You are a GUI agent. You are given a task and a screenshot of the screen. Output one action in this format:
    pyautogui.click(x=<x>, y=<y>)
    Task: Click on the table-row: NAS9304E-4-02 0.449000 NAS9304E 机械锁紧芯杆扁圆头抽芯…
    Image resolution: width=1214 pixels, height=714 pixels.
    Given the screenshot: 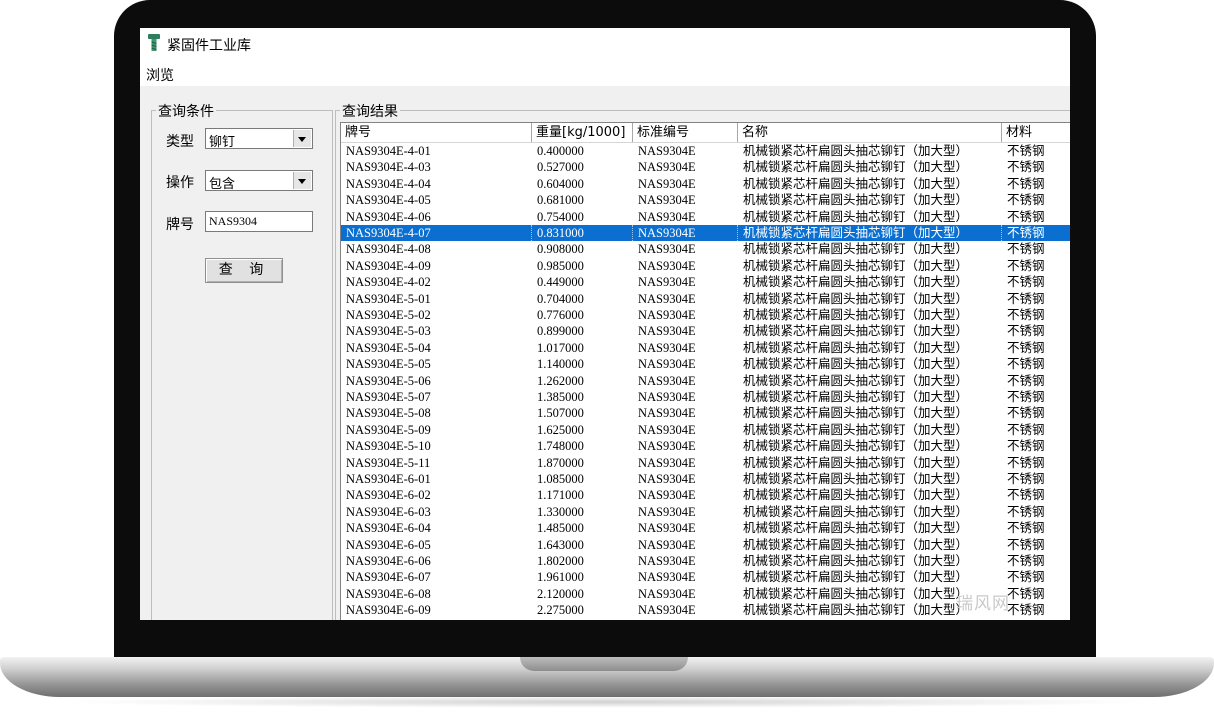 What is the action you would take?
    pyautogui.click(x=705, y=282)
    